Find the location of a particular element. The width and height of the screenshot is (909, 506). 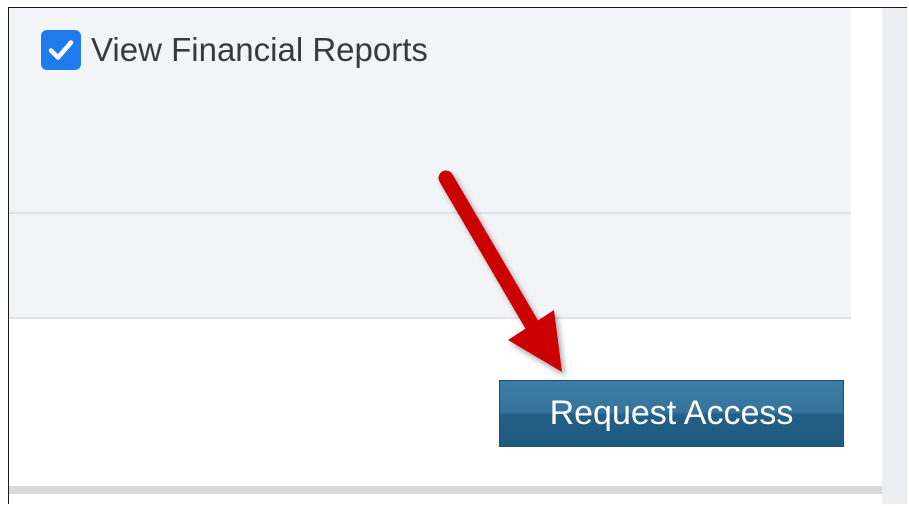

section-divider is located at coordinates (430, 318).